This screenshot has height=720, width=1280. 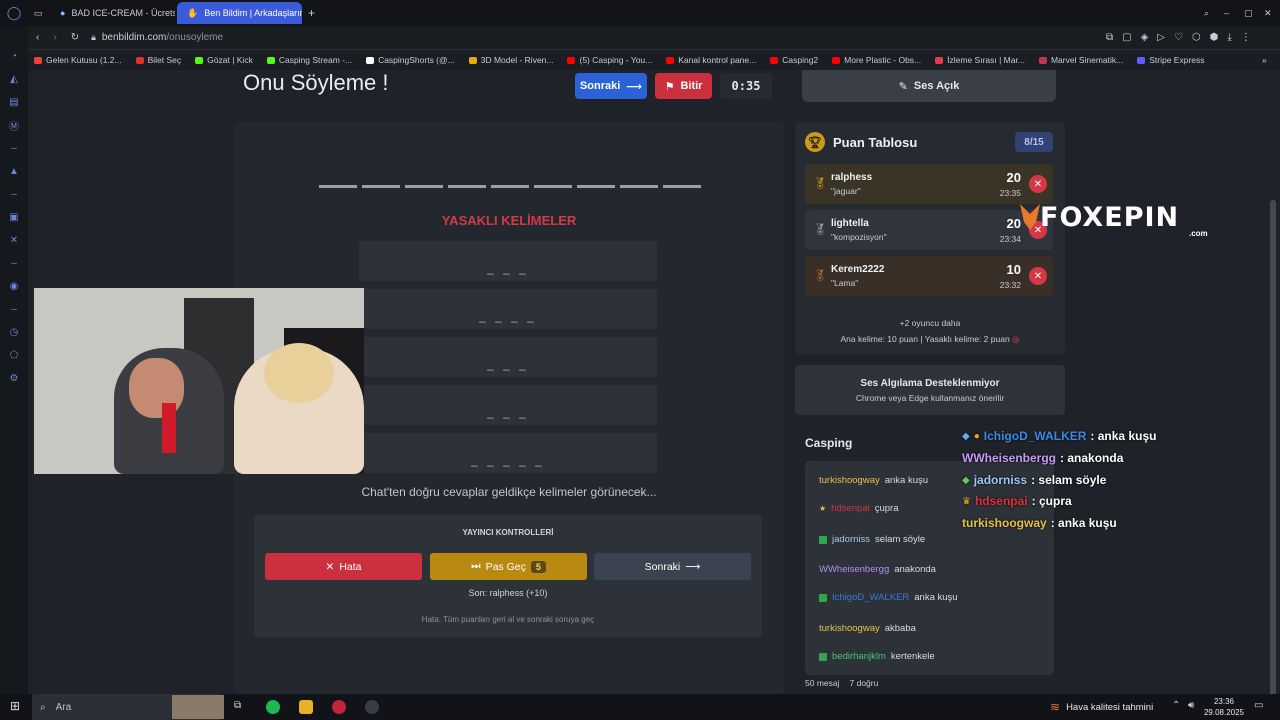 What do you see at coordinates (1141, 60) in the screenshot?
I see `bookmark-favicon-icon` at bounding box center [1141, 60].